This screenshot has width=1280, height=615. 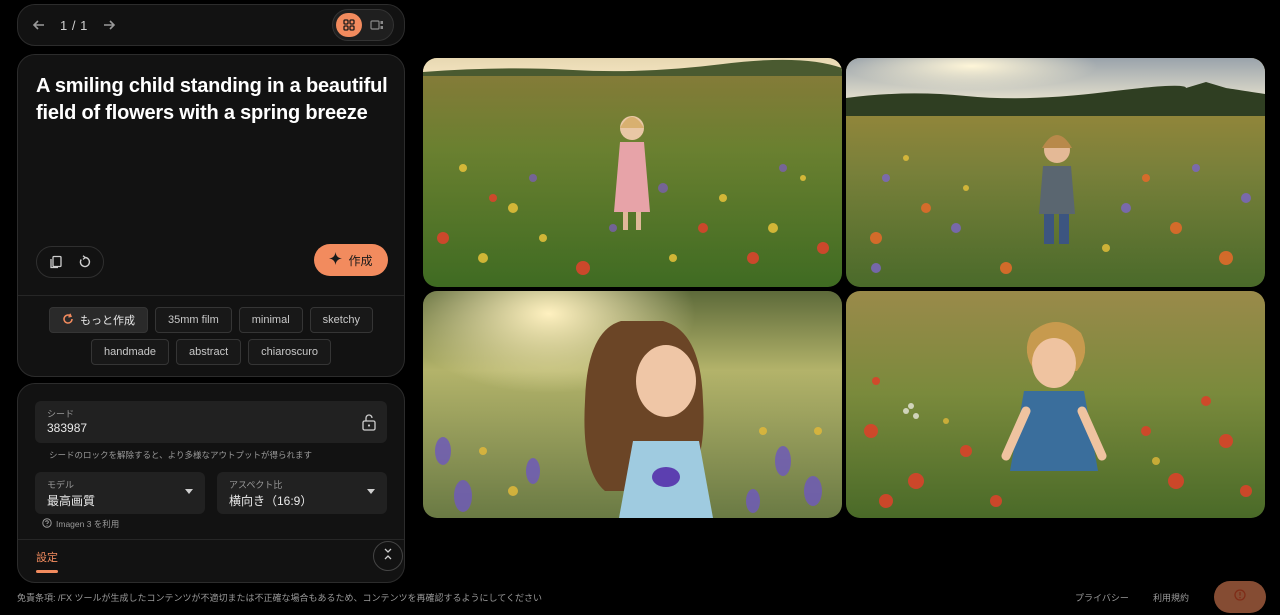 What do you see at coordinates (47, 557) in the screenshot?
I see `tab-settings: 設定` at bounding box center [47, 557].